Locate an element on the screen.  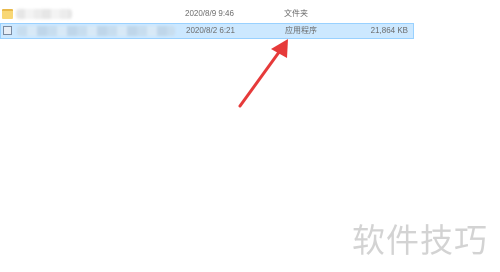
file-type: 文件夹 is located at coordinates (296, 13).